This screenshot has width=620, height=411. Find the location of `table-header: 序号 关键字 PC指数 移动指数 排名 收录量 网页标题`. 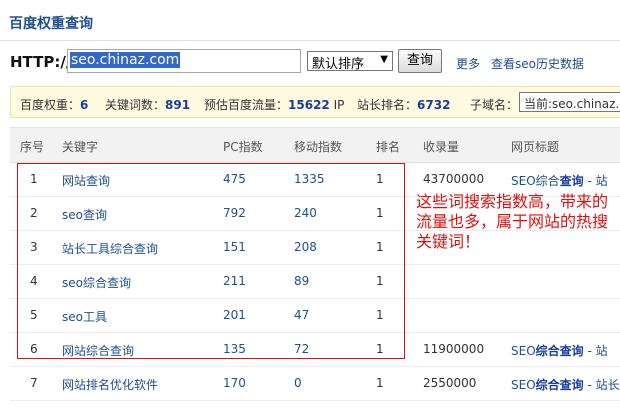

table-header: 序号 关键字 PC指数 移动指数 排名 收录量 网页标题 is located at coordinates (315, 145).